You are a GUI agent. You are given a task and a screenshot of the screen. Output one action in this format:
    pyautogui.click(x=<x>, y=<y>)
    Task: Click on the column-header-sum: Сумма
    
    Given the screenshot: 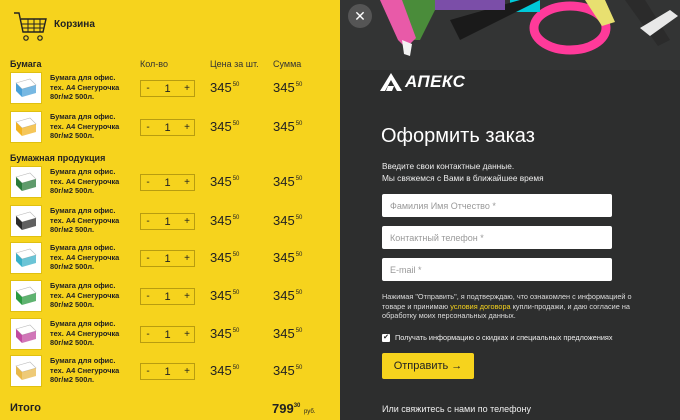 What is the action you would take?
    pyautogui.click(x=287, y=64)
    